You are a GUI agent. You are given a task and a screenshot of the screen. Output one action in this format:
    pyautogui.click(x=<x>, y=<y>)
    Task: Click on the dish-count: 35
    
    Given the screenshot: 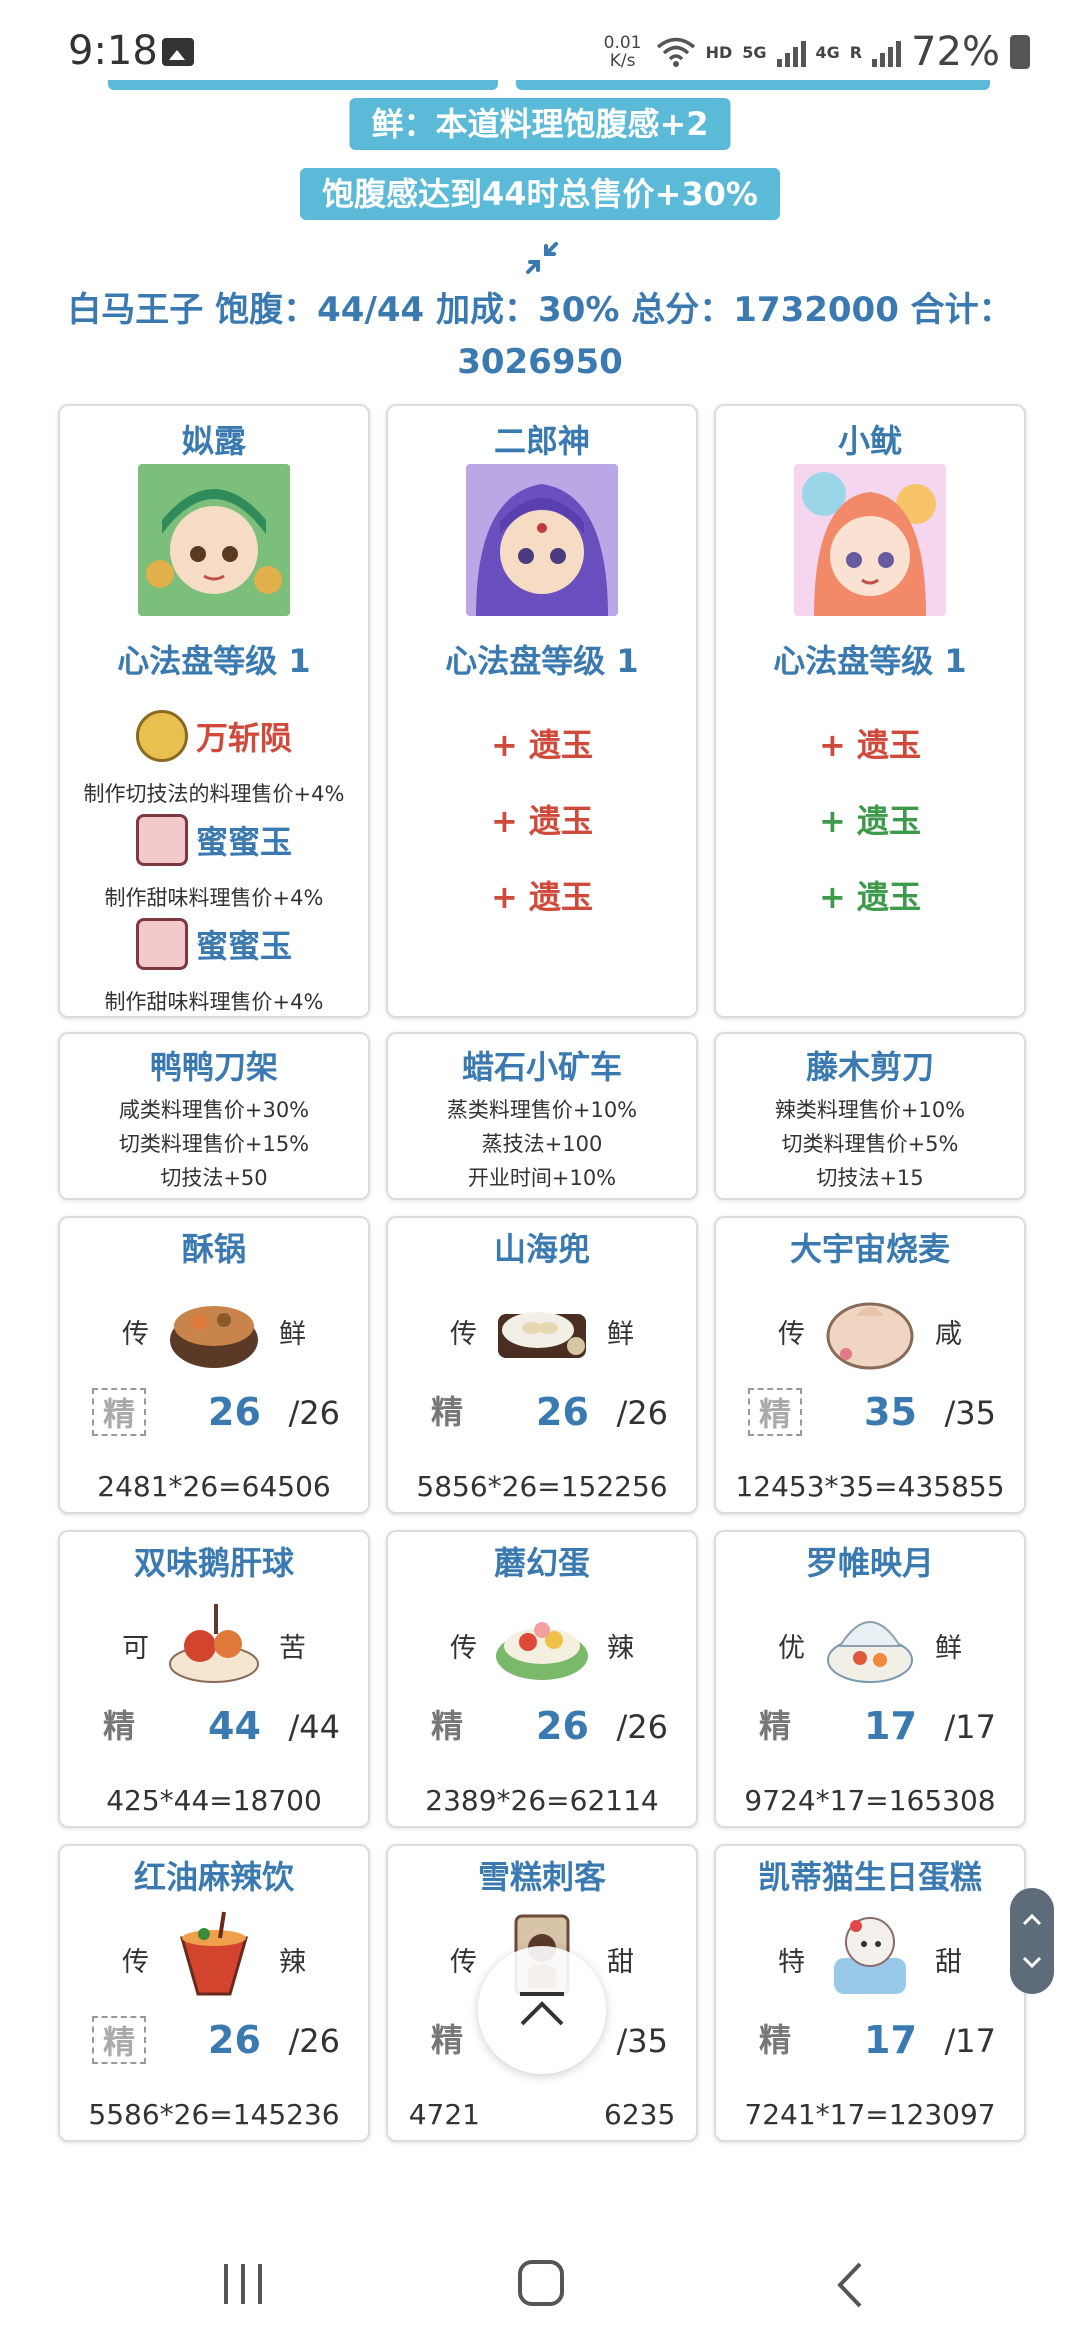 What is the action you would take?
    pyautogui.click(x=890, y=1412)
    